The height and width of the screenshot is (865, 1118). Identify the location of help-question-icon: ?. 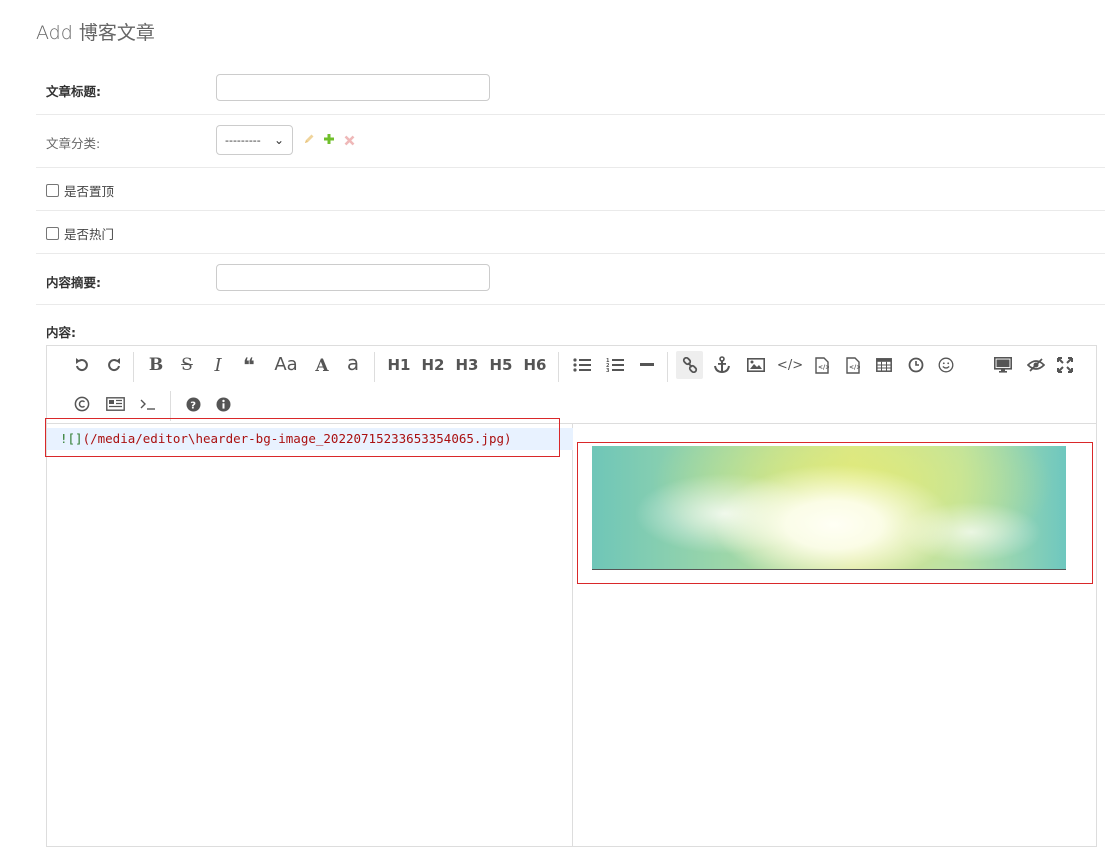
(193, 404).